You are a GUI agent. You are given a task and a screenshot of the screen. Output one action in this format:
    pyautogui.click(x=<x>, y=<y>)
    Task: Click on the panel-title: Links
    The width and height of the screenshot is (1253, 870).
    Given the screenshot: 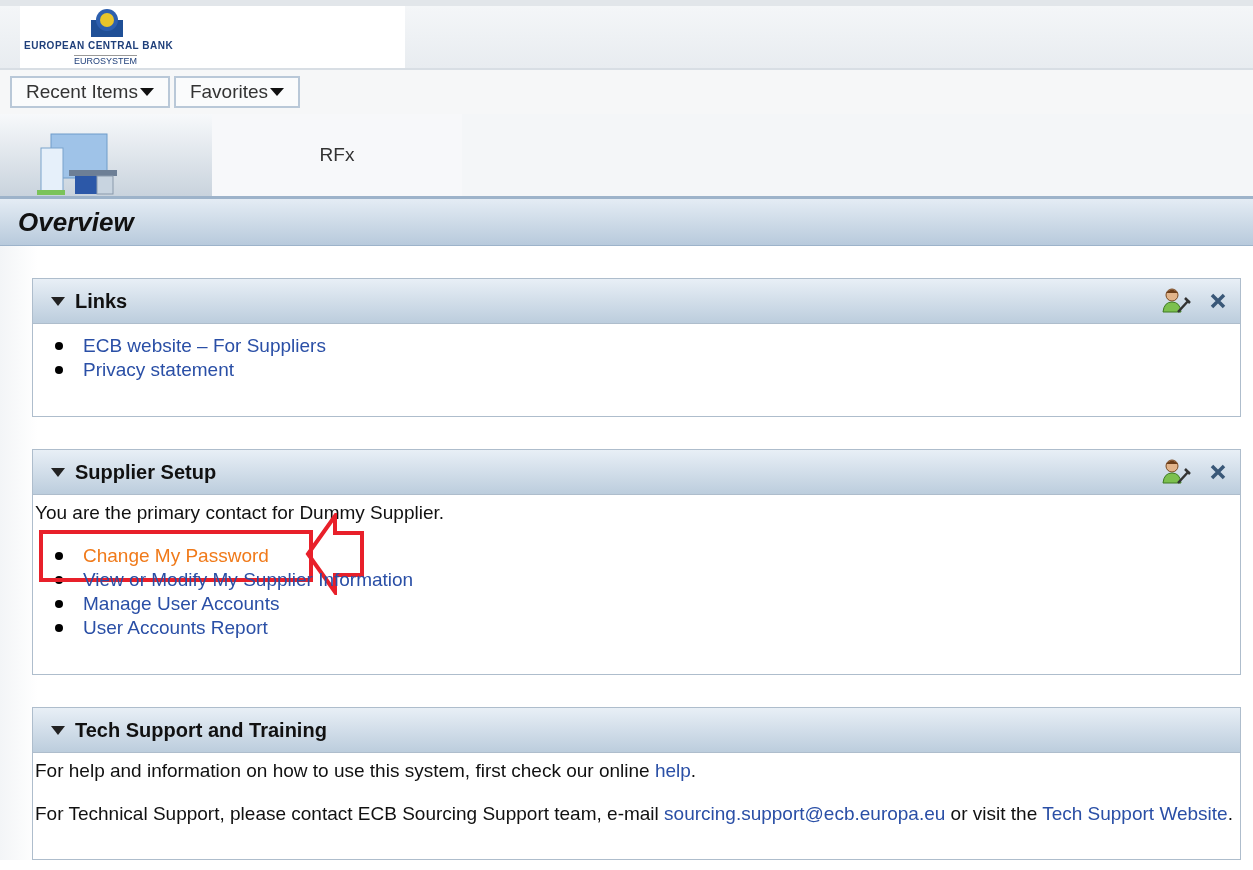 What is the action you would take?
    pyautogui.click(x=101, y=301)
    